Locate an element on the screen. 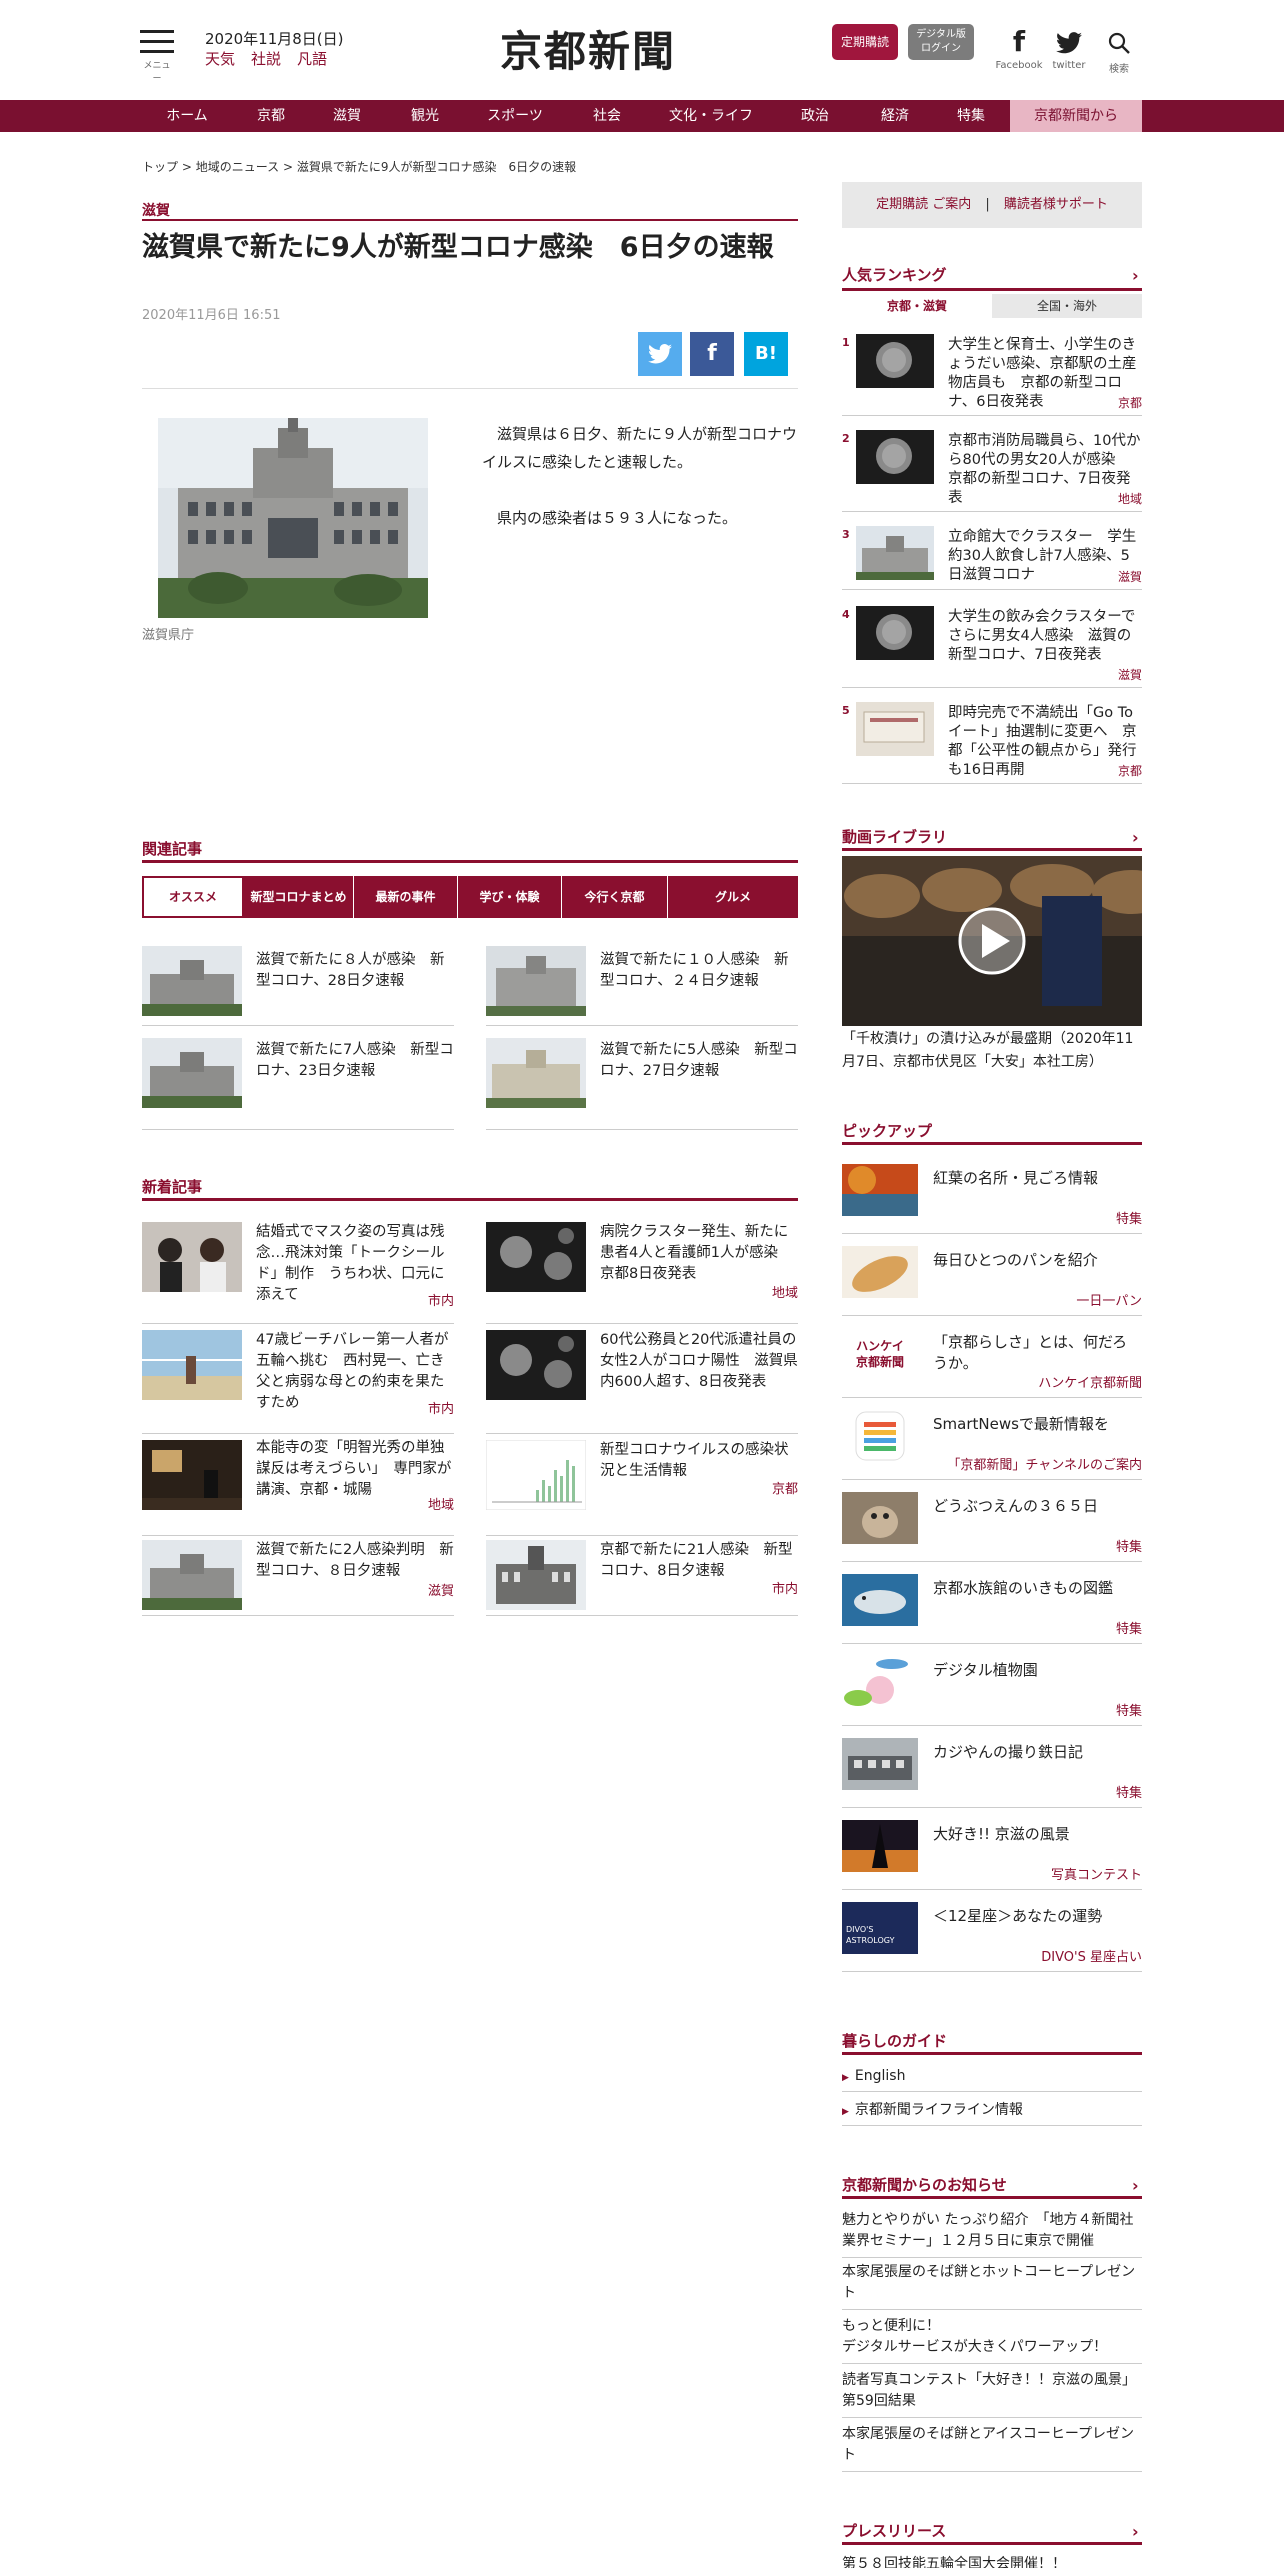 The width and height of the screenshot is (1284, 2568). twitter-header-link: twitter is located at coordinates (1069, 47).